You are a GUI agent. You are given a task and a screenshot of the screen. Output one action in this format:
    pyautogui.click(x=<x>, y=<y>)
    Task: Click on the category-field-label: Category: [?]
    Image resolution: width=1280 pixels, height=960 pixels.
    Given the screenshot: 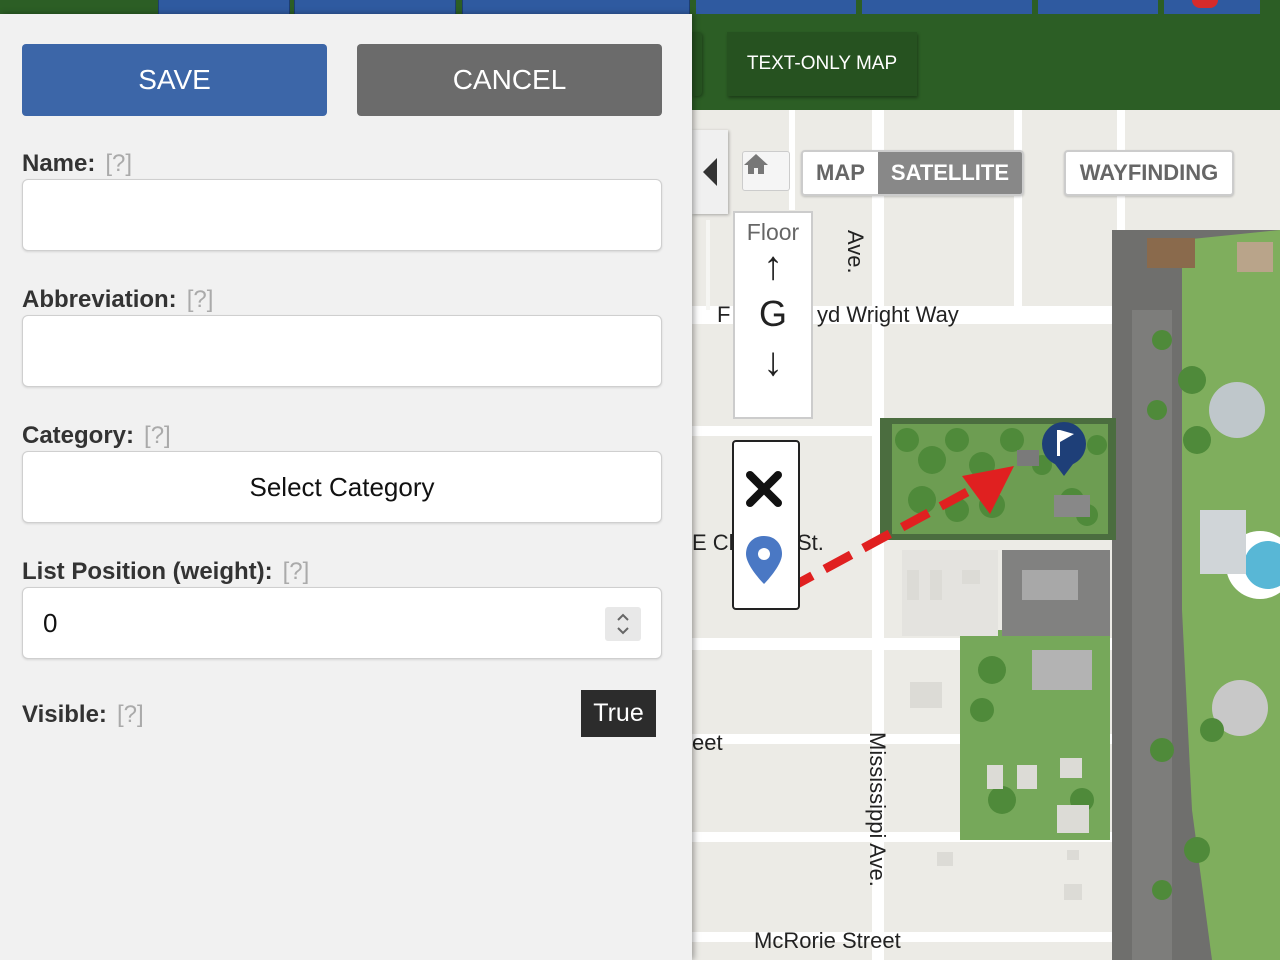 What is the action you would take?
    pyautogui.click(x=96, y=436)
    